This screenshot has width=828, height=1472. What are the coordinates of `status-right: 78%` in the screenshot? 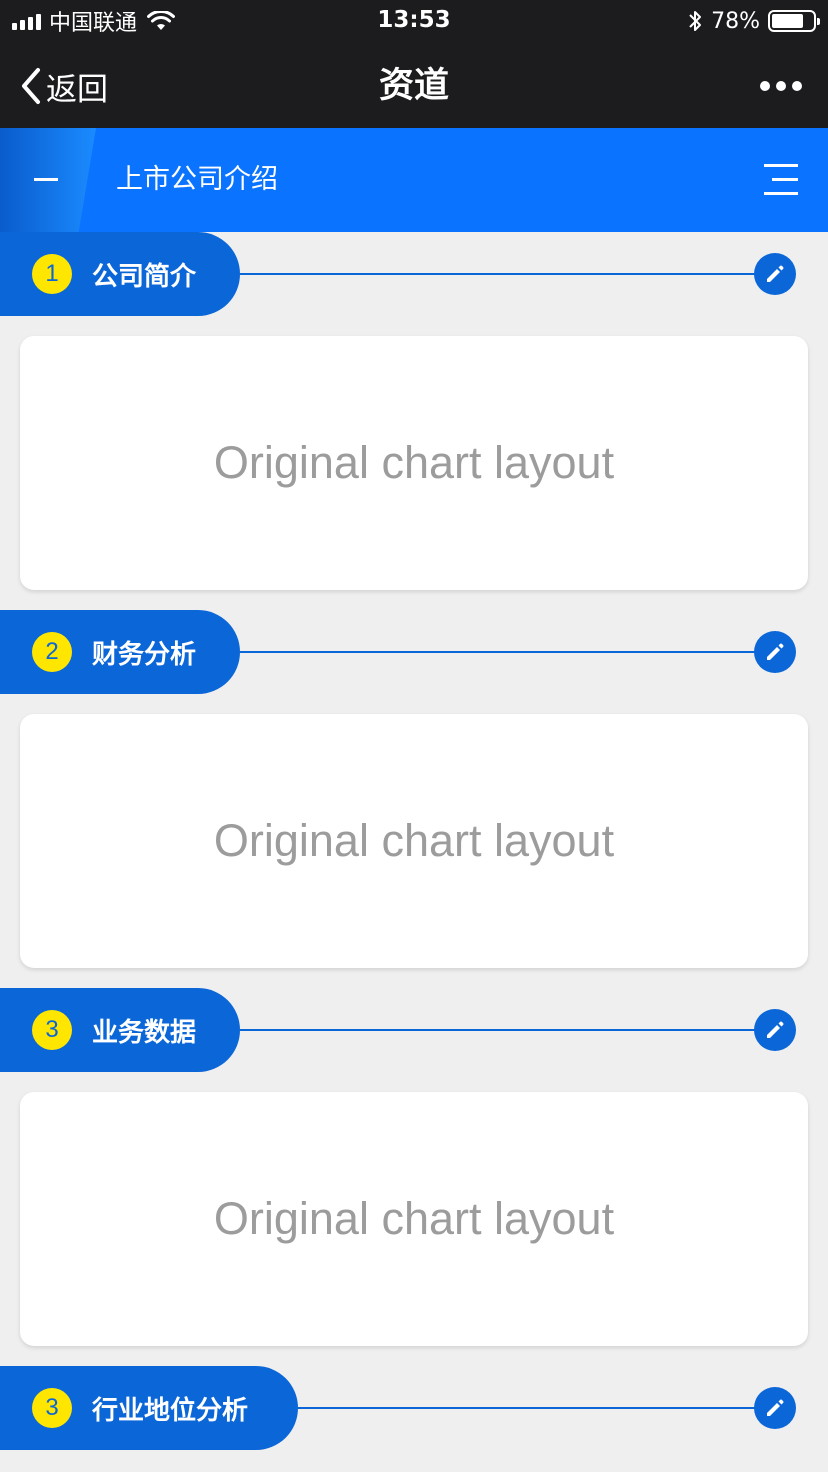 It's located at (753, 21).